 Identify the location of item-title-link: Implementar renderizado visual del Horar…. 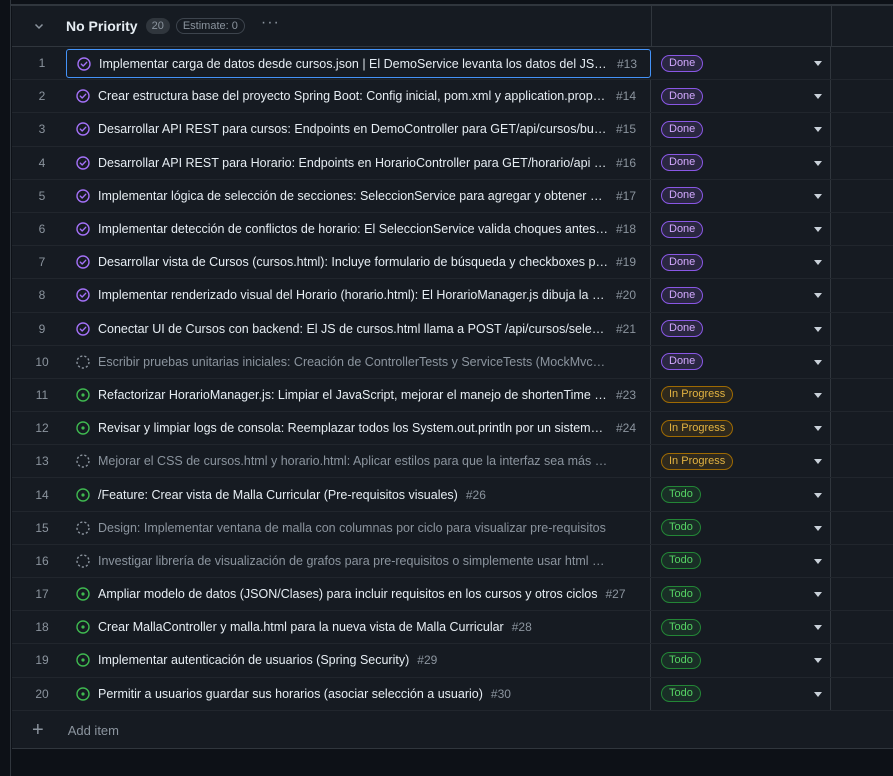
(353, 295).